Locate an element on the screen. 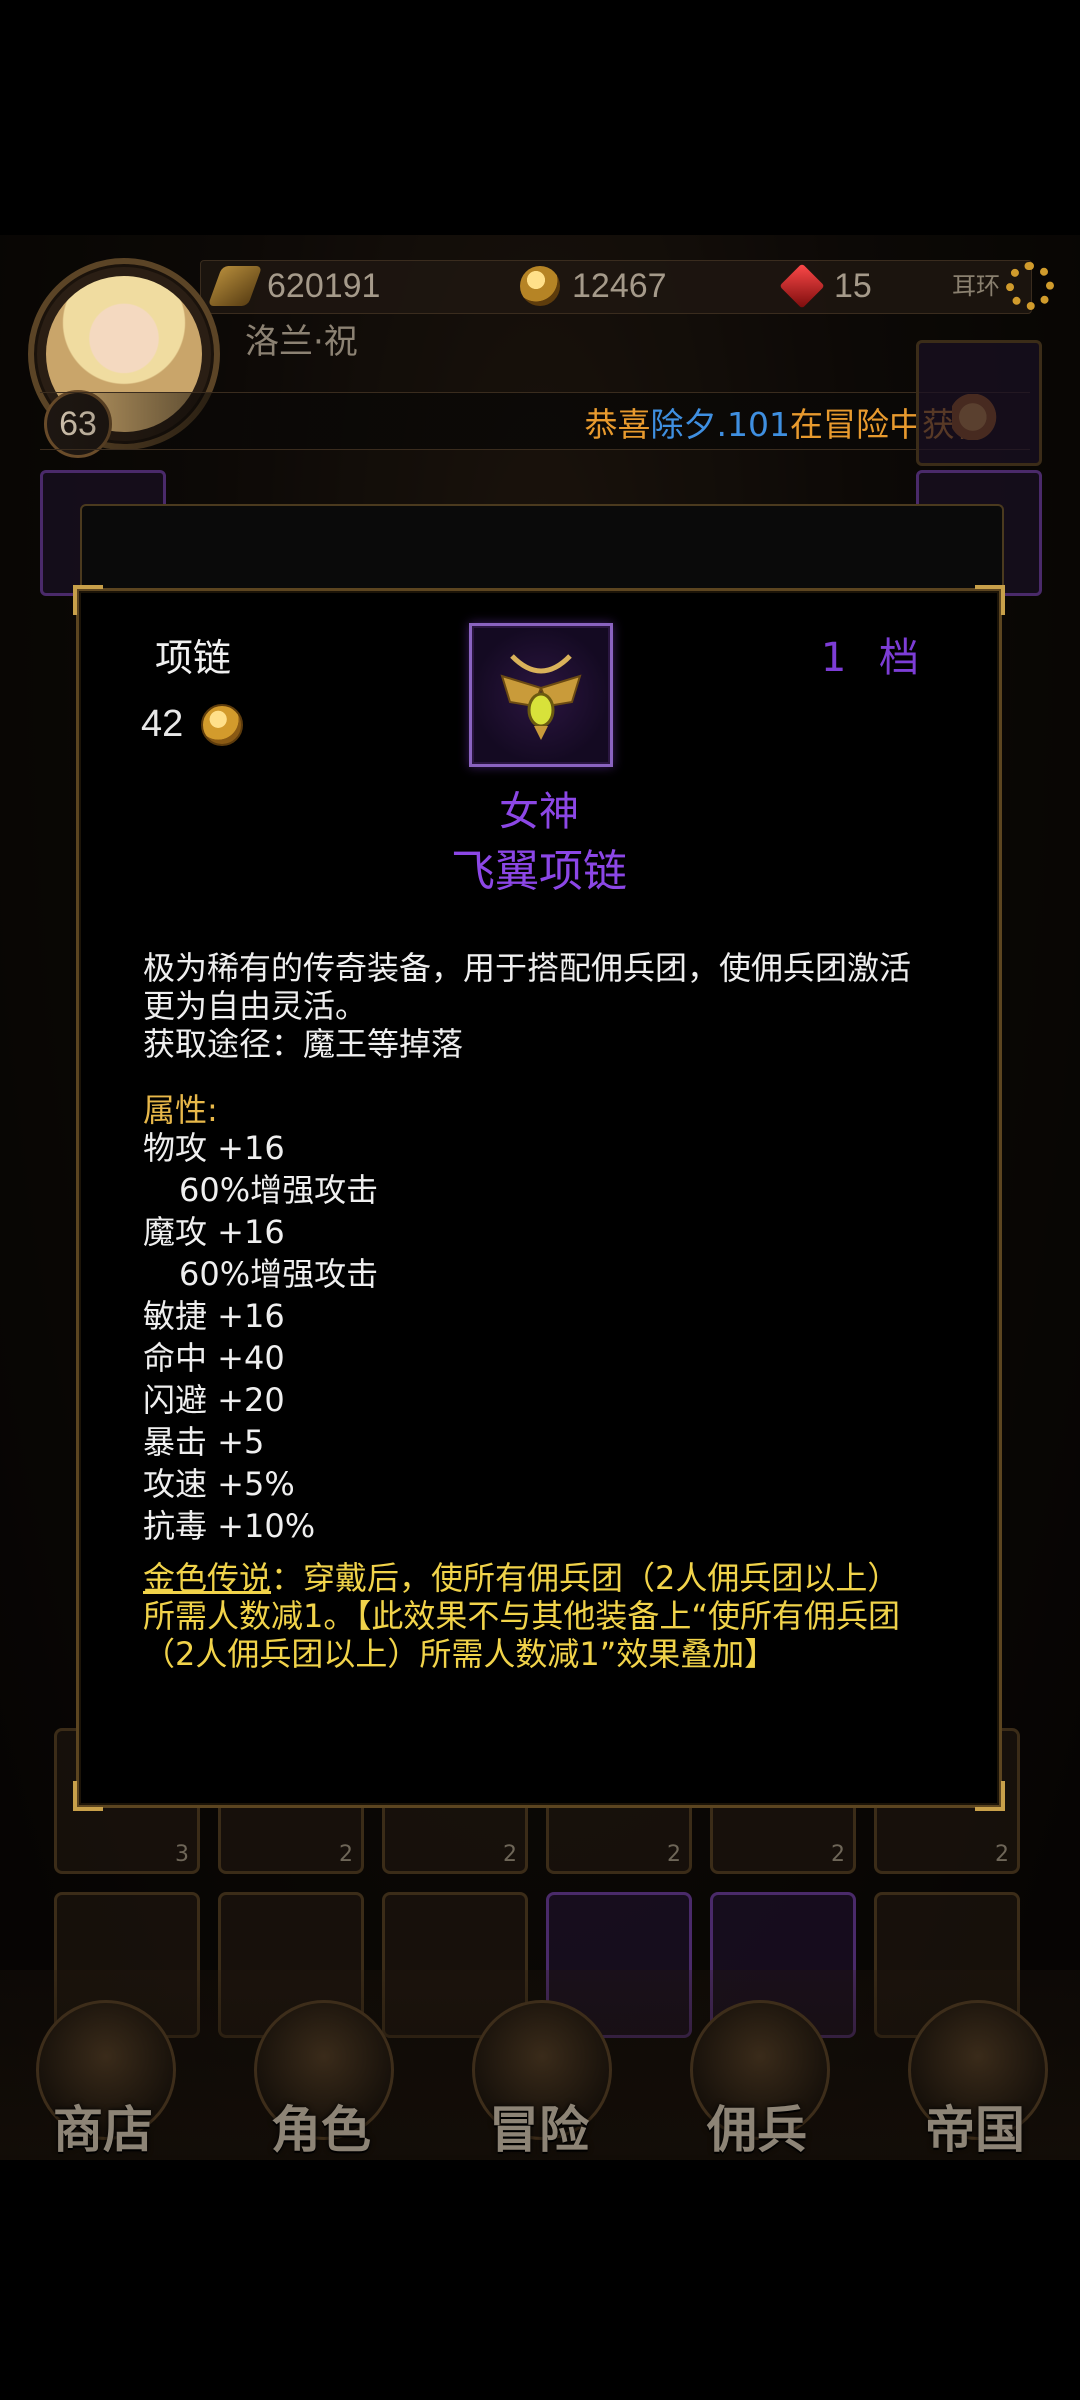 The height and width of the screenshot is (2400, 1080). attribute-row: 物攻 +16 is located at coordinates (214, 1148).